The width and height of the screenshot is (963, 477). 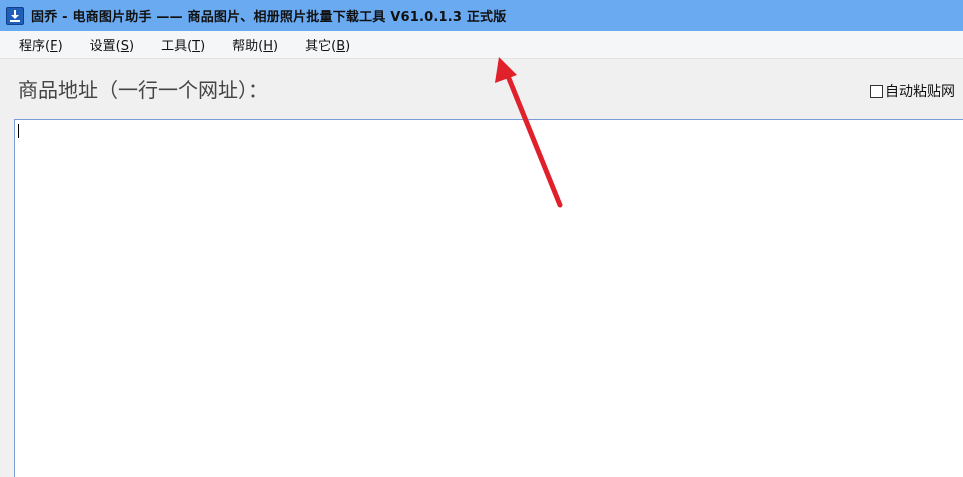 I want to click on menu-bar: 程序(F) 设置(S) 工具(T) 帮助(H) 其它(B), so click(x=481, y=45).